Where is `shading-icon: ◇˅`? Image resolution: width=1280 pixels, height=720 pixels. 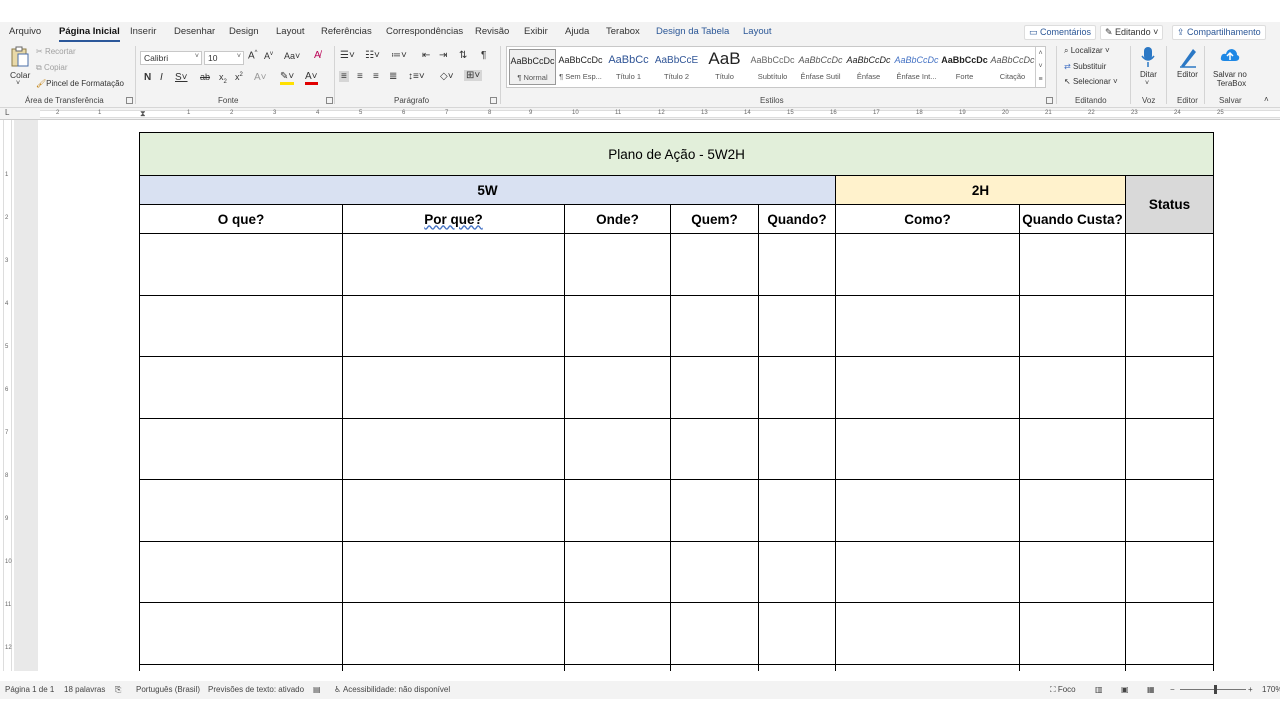 shading-icon: ◇˅ is located at coordinates (447, 76).